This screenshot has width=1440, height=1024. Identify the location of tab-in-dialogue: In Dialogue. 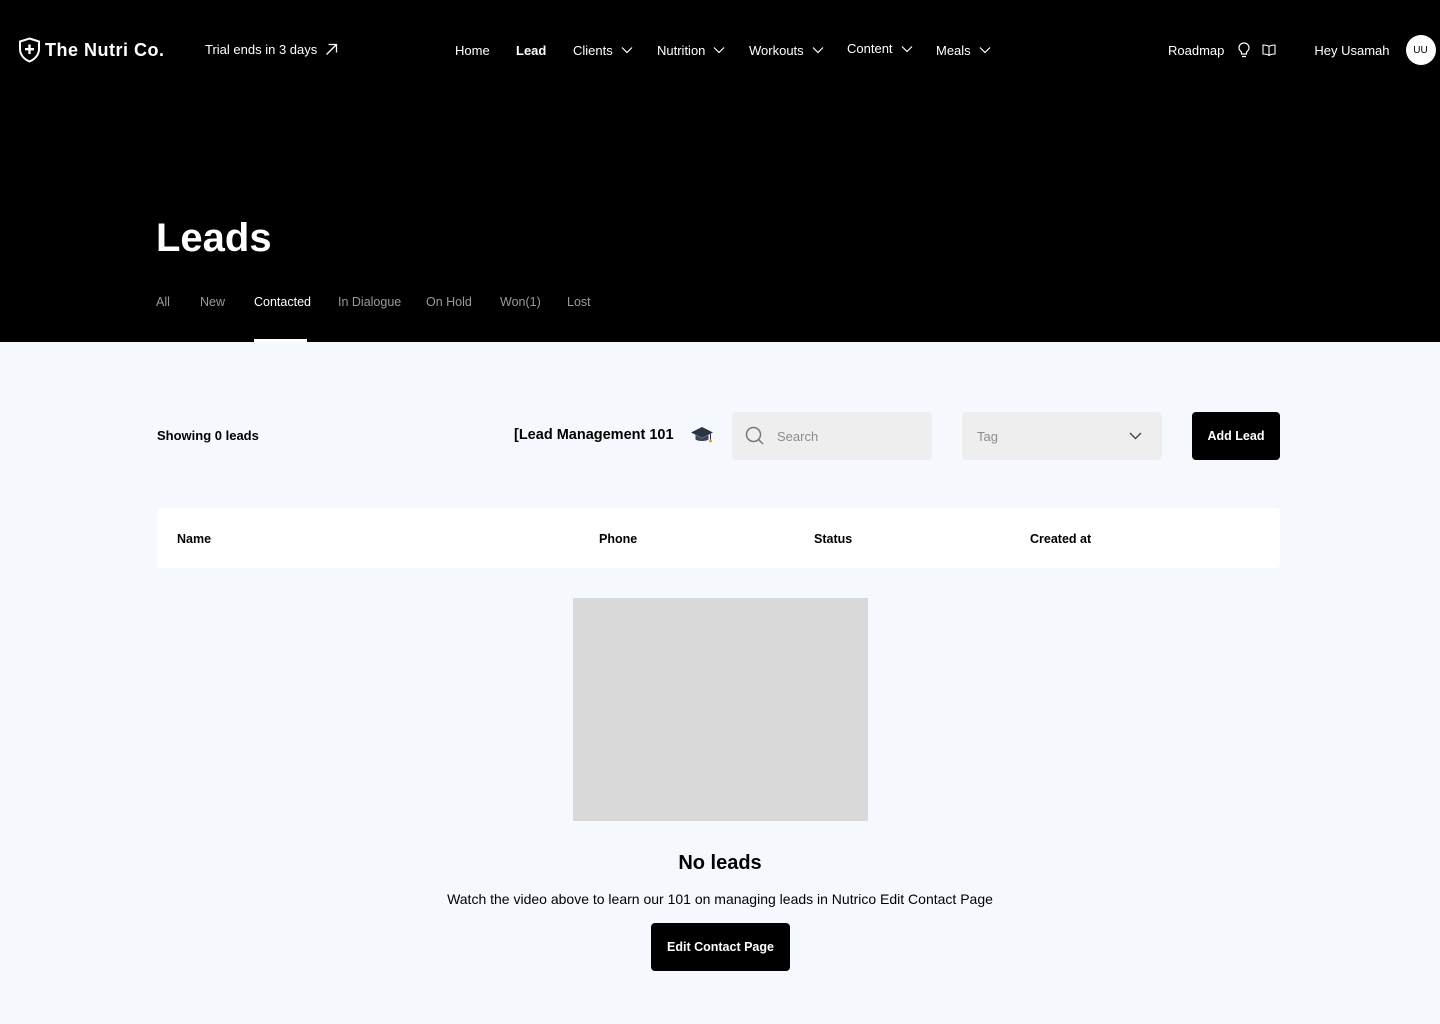
(382, 318).